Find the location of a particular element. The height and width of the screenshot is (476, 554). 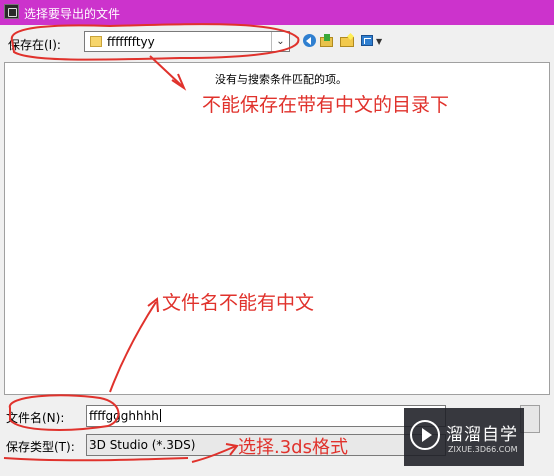

annotation-underline-type is located at coordinates (96, 459).